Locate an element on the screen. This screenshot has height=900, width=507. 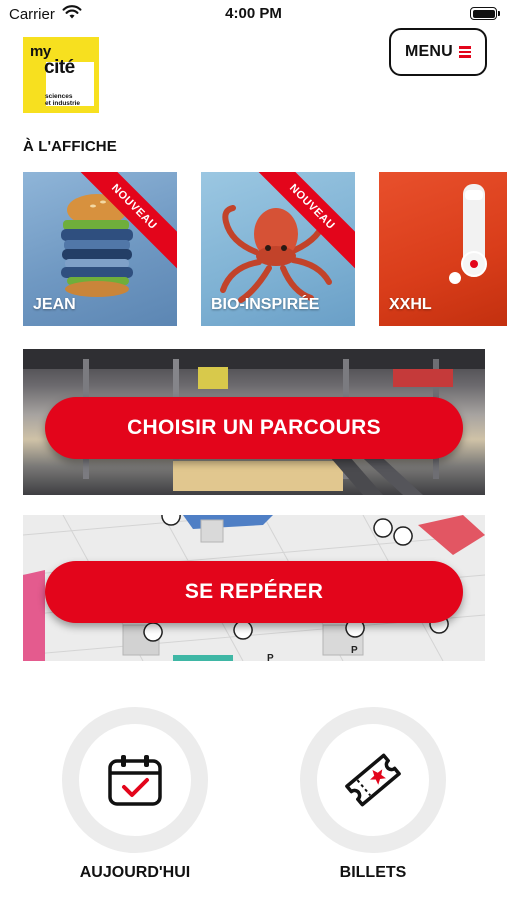
locate-button: SE REPÉRER is located at coordinates (254, 592).